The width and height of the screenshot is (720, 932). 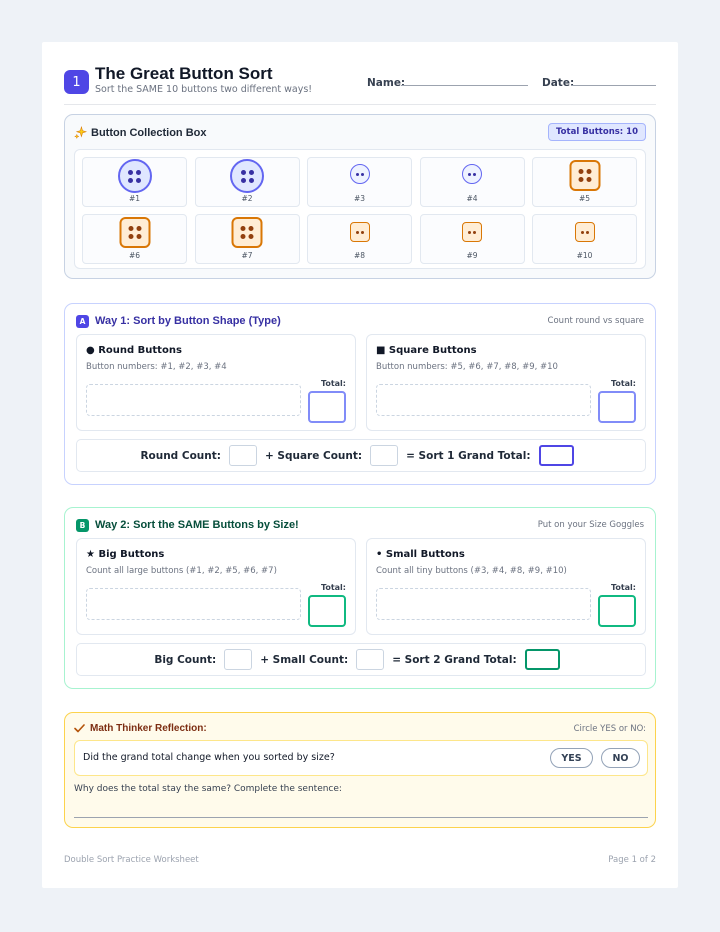 What do you see at coordinates (327, 611) in the screenshot?
I see `big-total-box` at bounding box center [327, 611].